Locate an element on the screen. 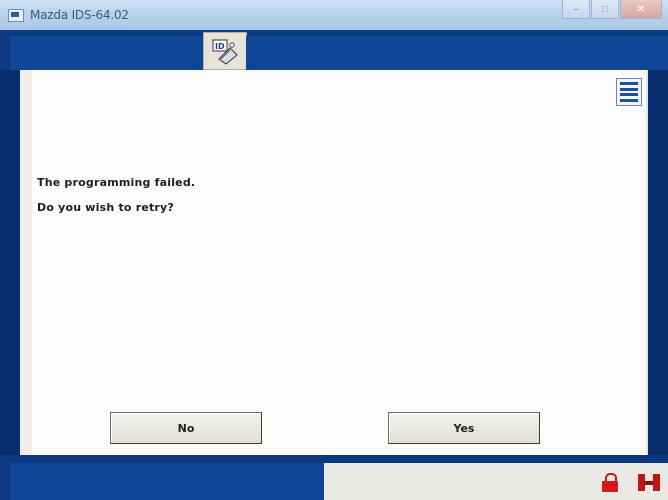 Image resolution: width=668 pixels, height=500 pixels. lock-icon is located at coordinates (610, 482).